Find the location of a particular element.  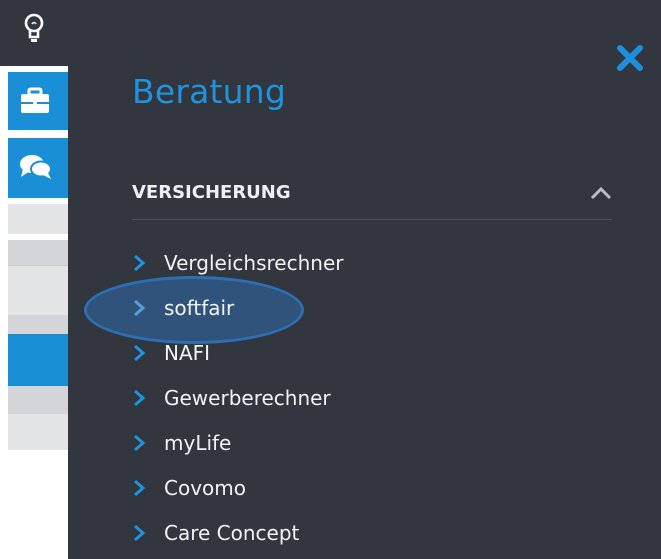

briefcase-icon is located at coordinates (35, 100).